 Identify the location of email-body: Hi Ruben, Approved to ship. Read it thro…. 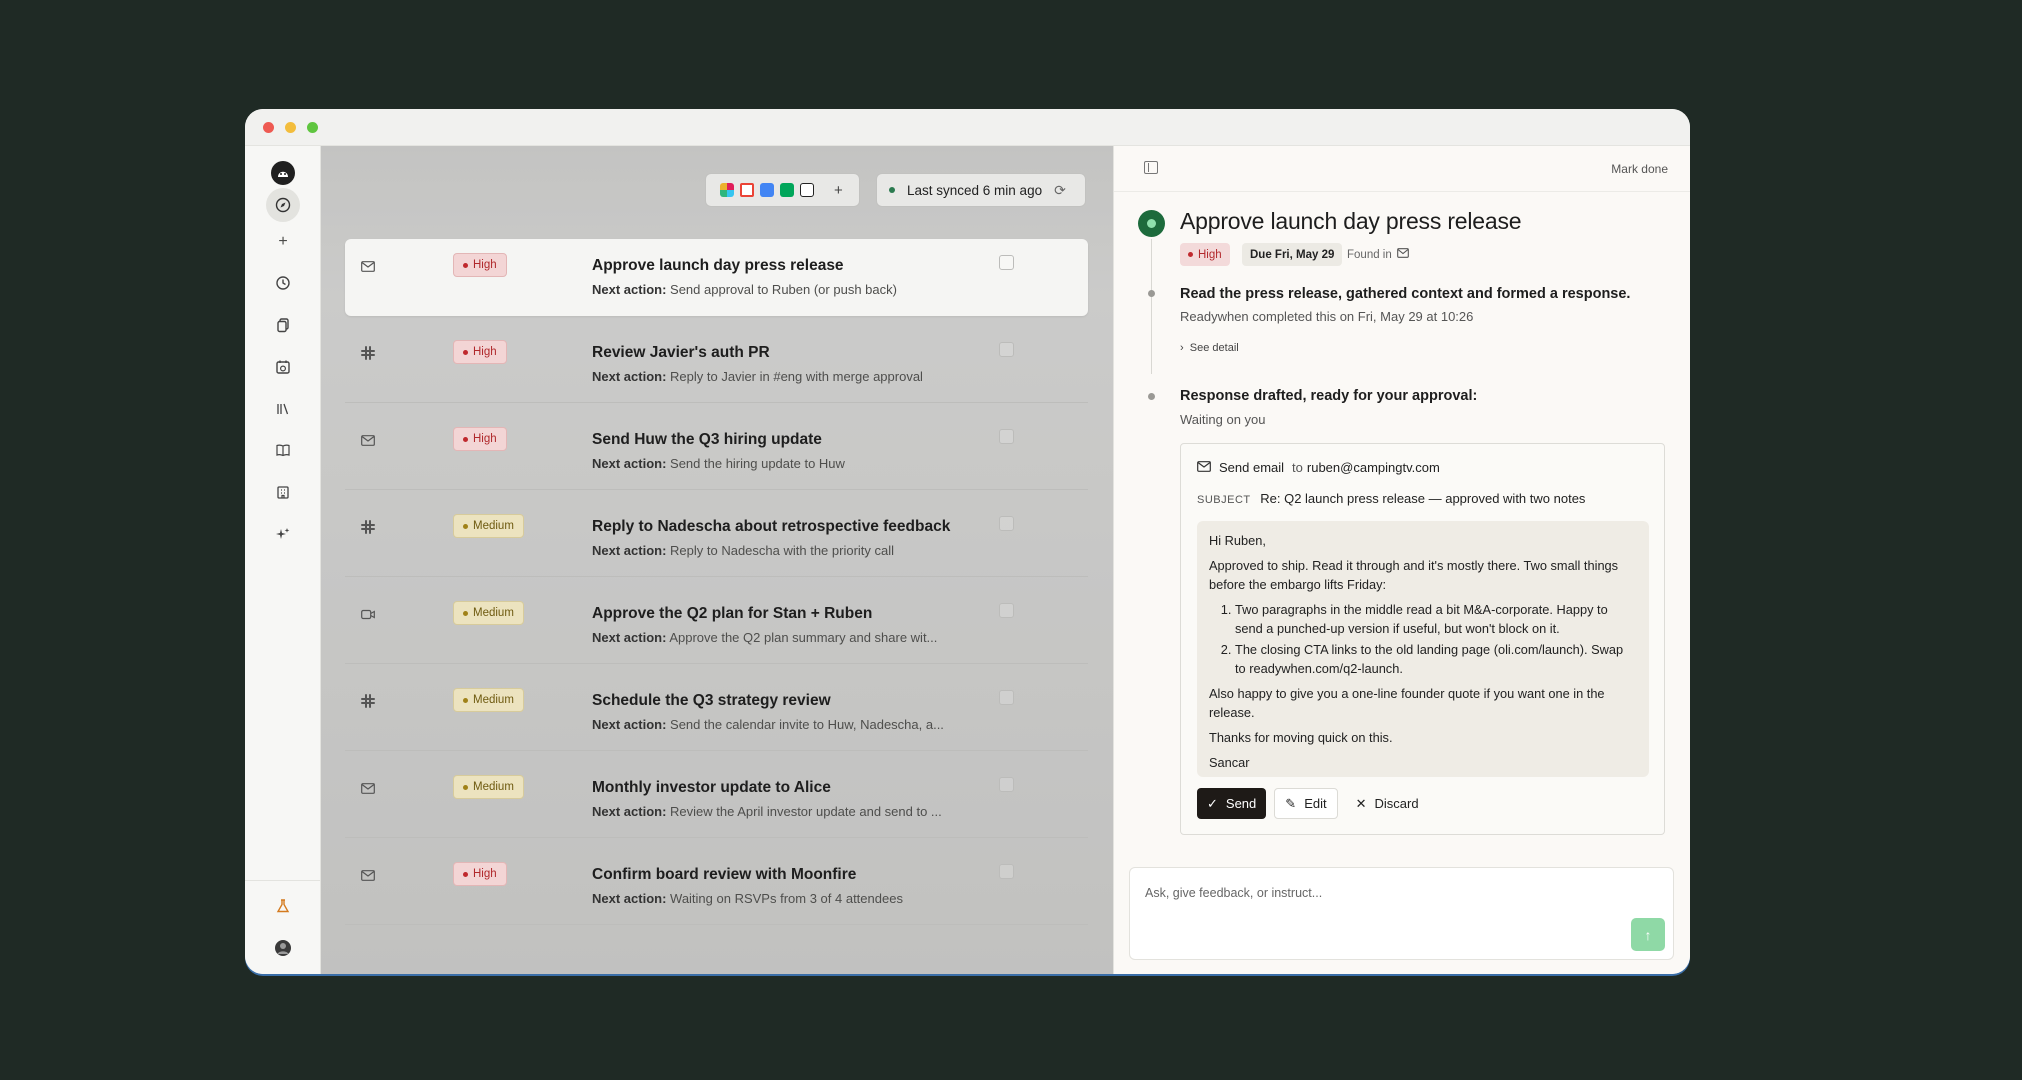
(1423, 649).